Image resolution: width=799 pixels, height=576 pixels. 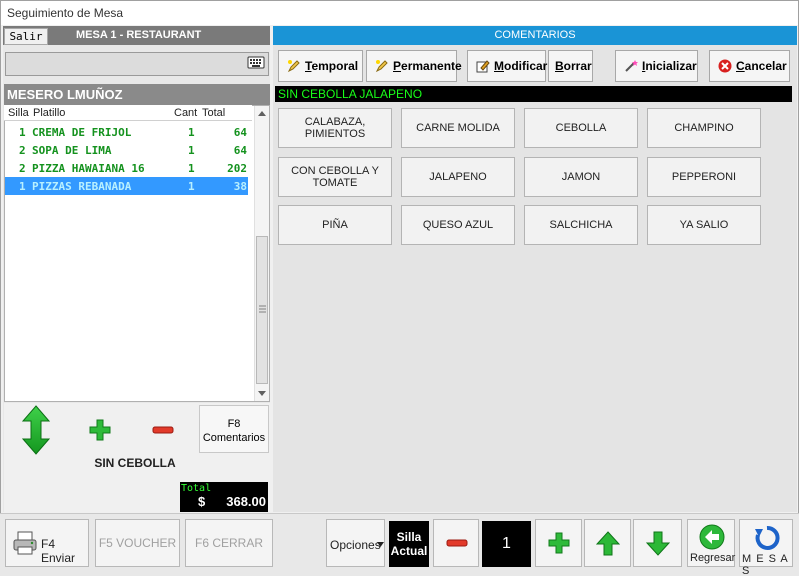 What do you see at coordinates (126, 64) in the screenshot?
I see `search-input` at bounding box center [126, 64].